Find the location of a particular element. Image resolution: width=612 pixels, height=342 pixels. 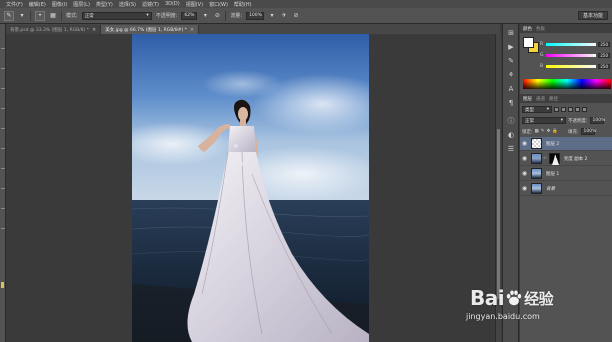

adjustment-filter-icon is located at coordinates (563, 109).